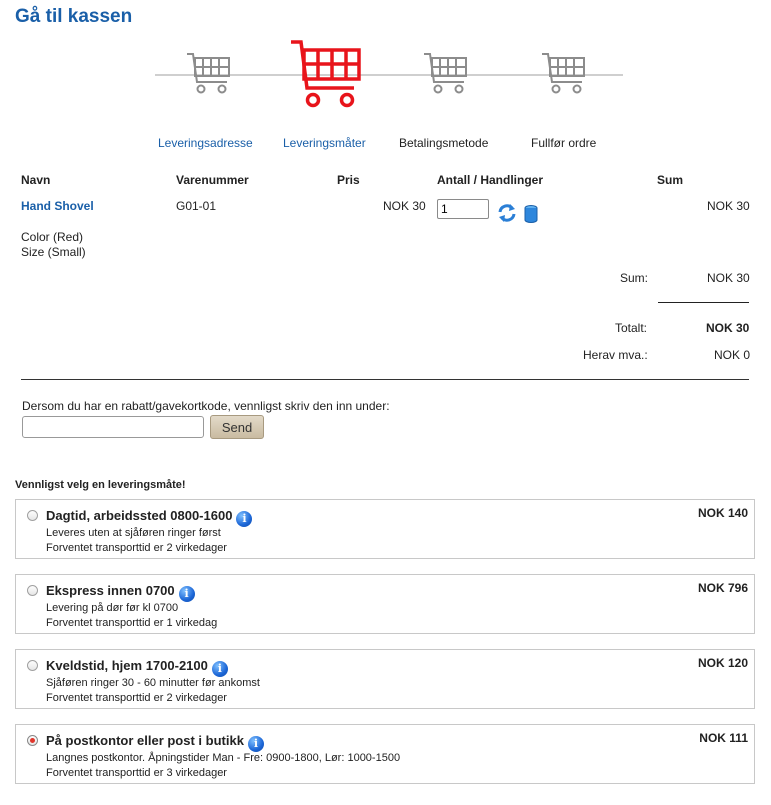  I want to click on column-header-price: Pris, so click(348, 180).